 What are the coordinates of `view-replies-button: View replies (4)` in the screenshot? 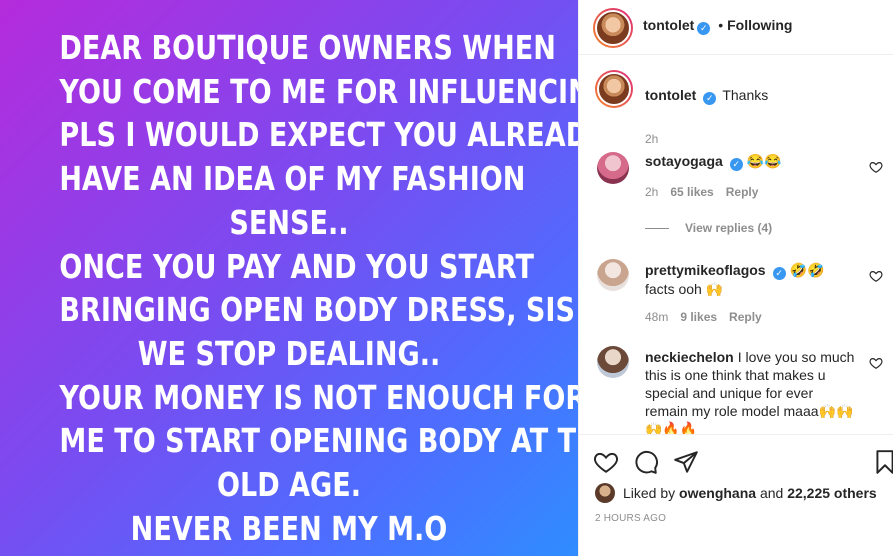 It's located at (708, 228).